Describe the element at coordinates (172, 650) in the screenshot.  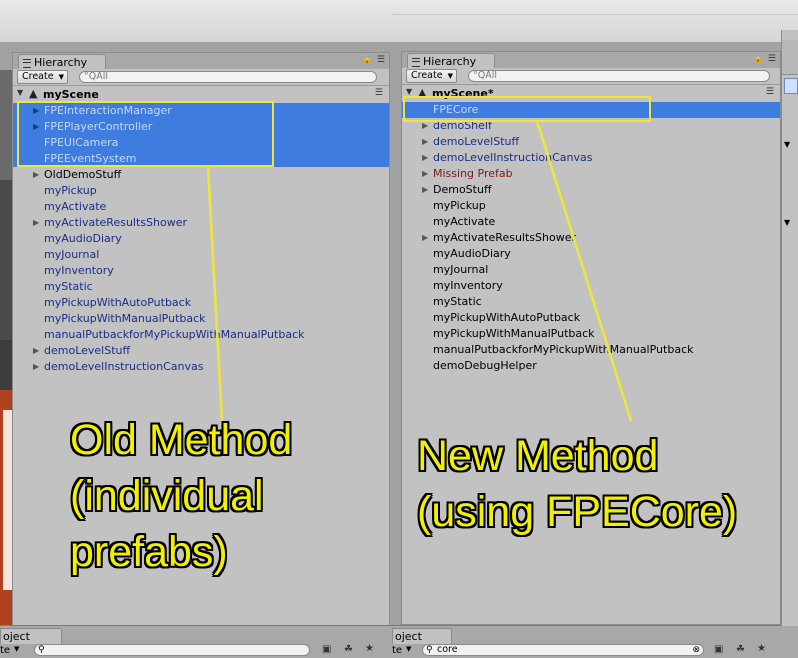
I see `project-search-input: ⚲` at that location.